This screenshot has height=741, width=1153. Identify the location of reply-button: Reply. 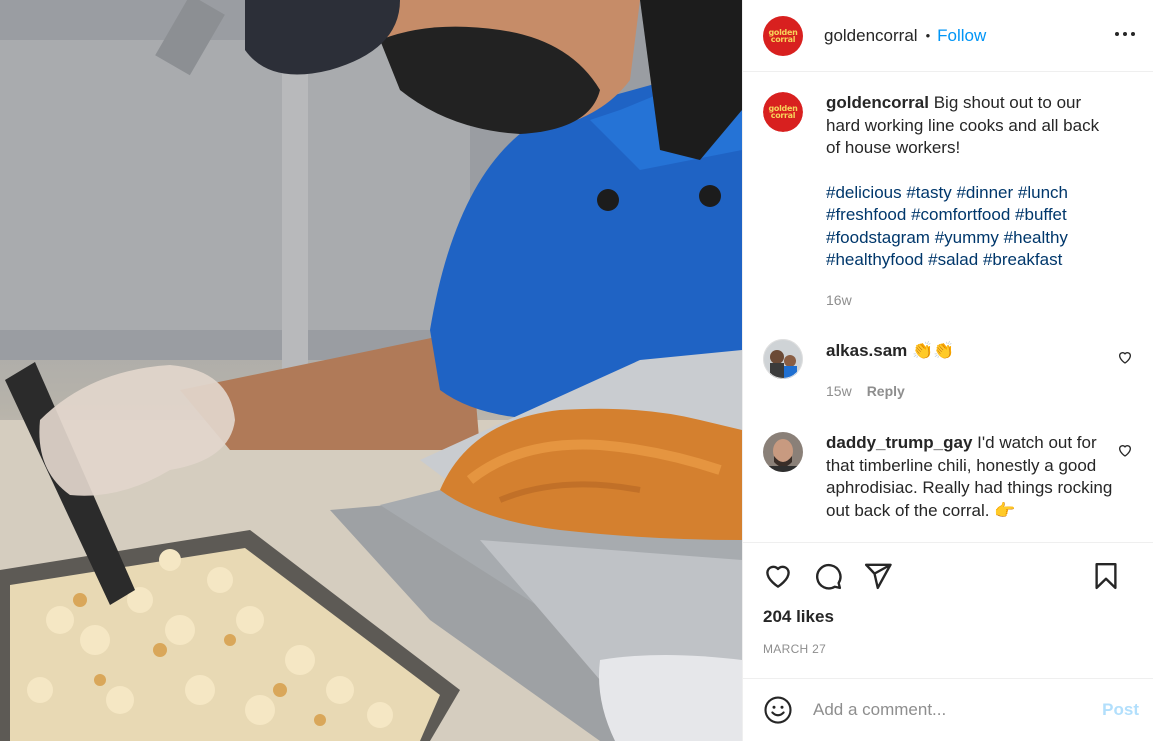
(886, 391).